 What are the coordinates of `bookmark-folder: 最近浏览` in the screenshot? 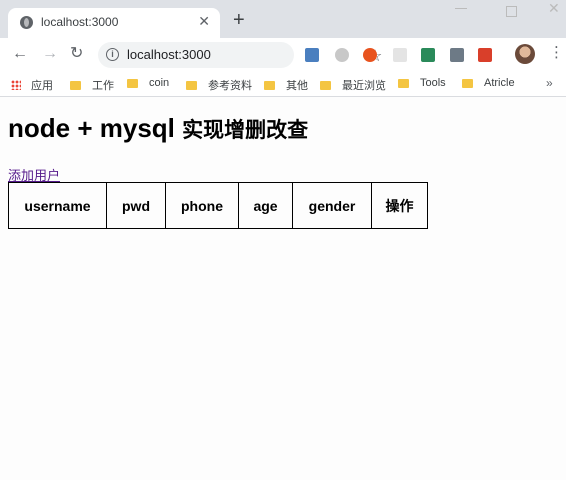 It's located at (353, 85).